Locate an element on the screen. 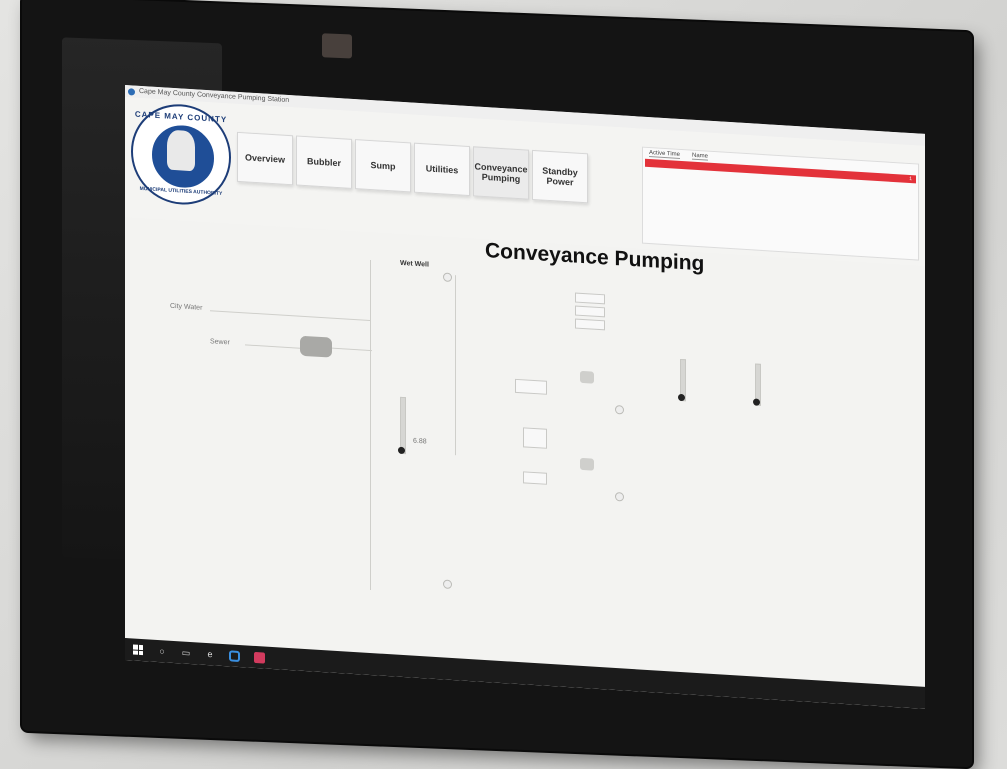  pump-motor-icon is located at coordinates (316, 346).